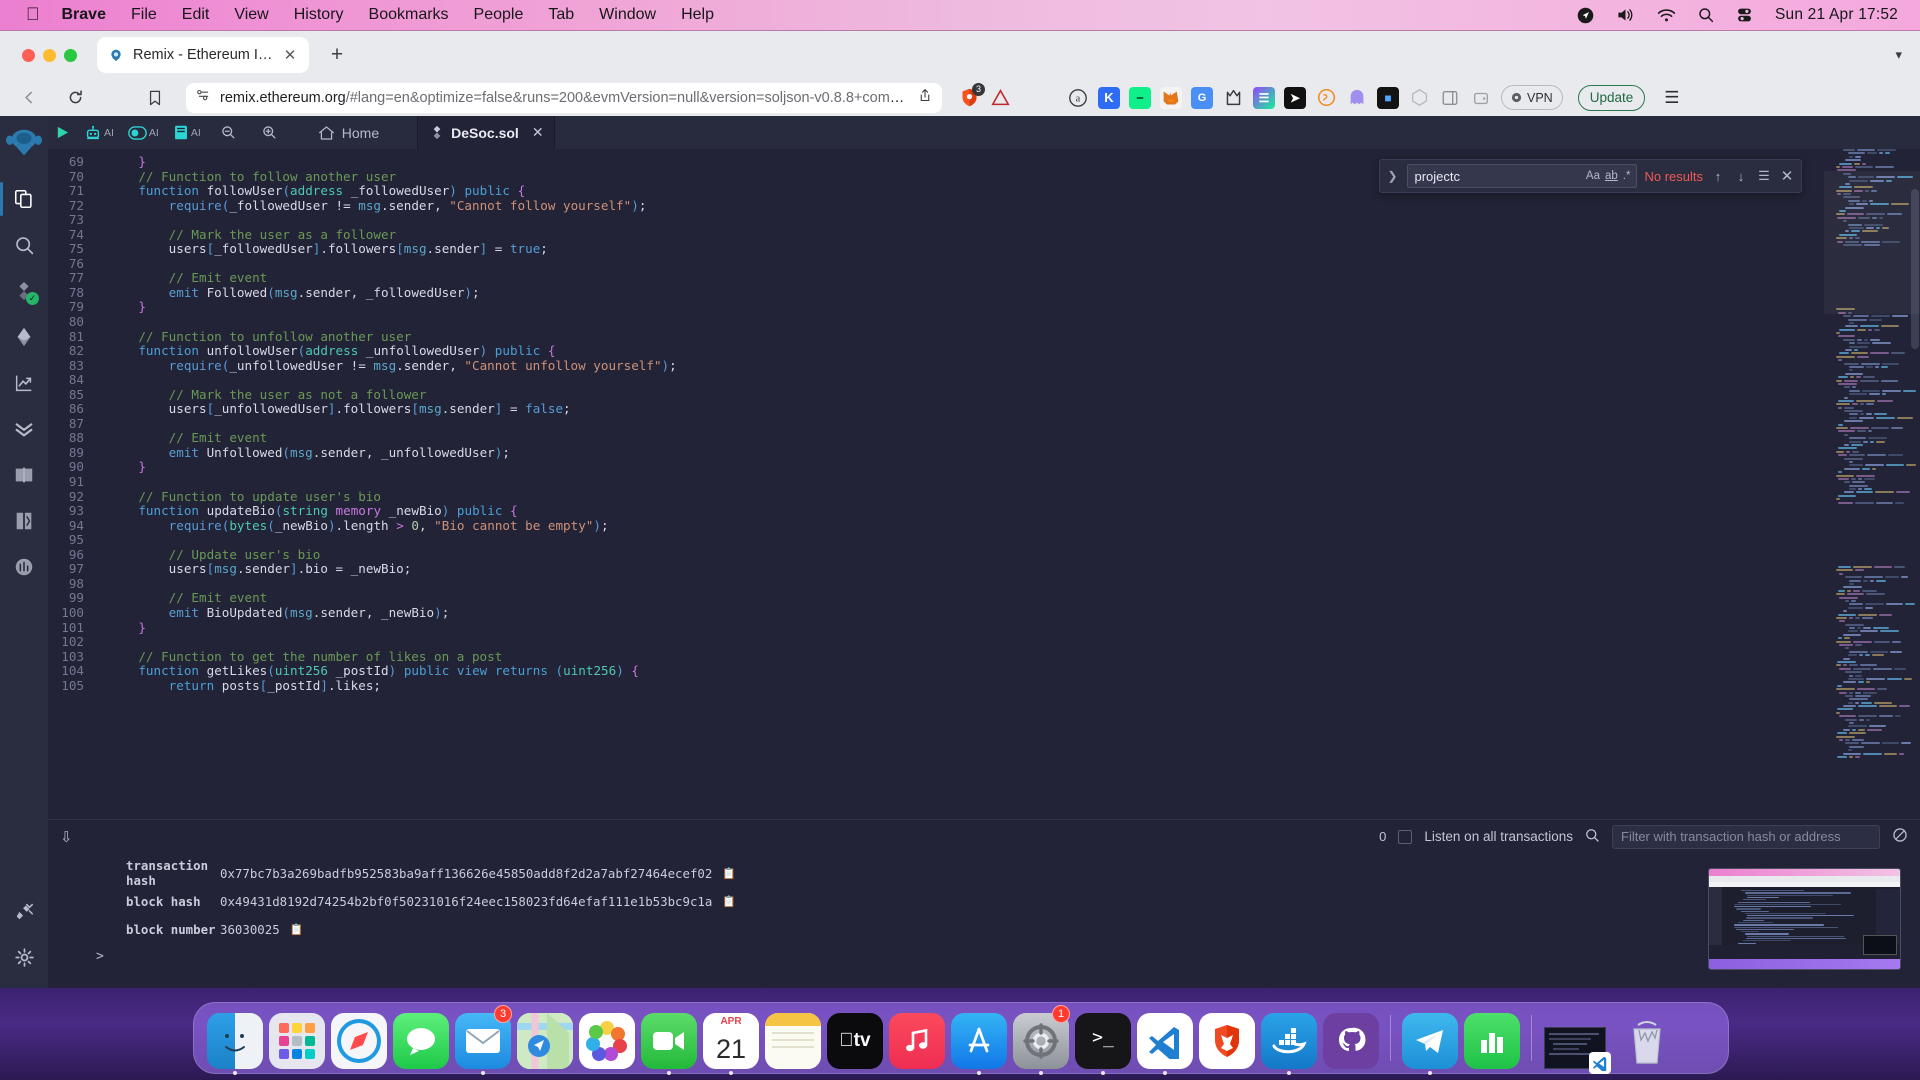 This screenshot has width=1920, height=1080. Describe the element at coordinates (1450, 98) in the screenshot. I see `sidebar-icon` at that location.